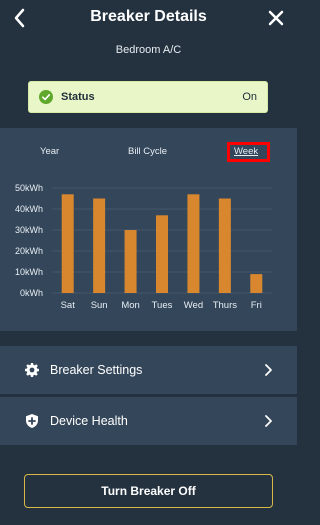 The height and width of the screenshot is (525, 320). I want to click on device-health-label: Device Health, so click(89, 421).